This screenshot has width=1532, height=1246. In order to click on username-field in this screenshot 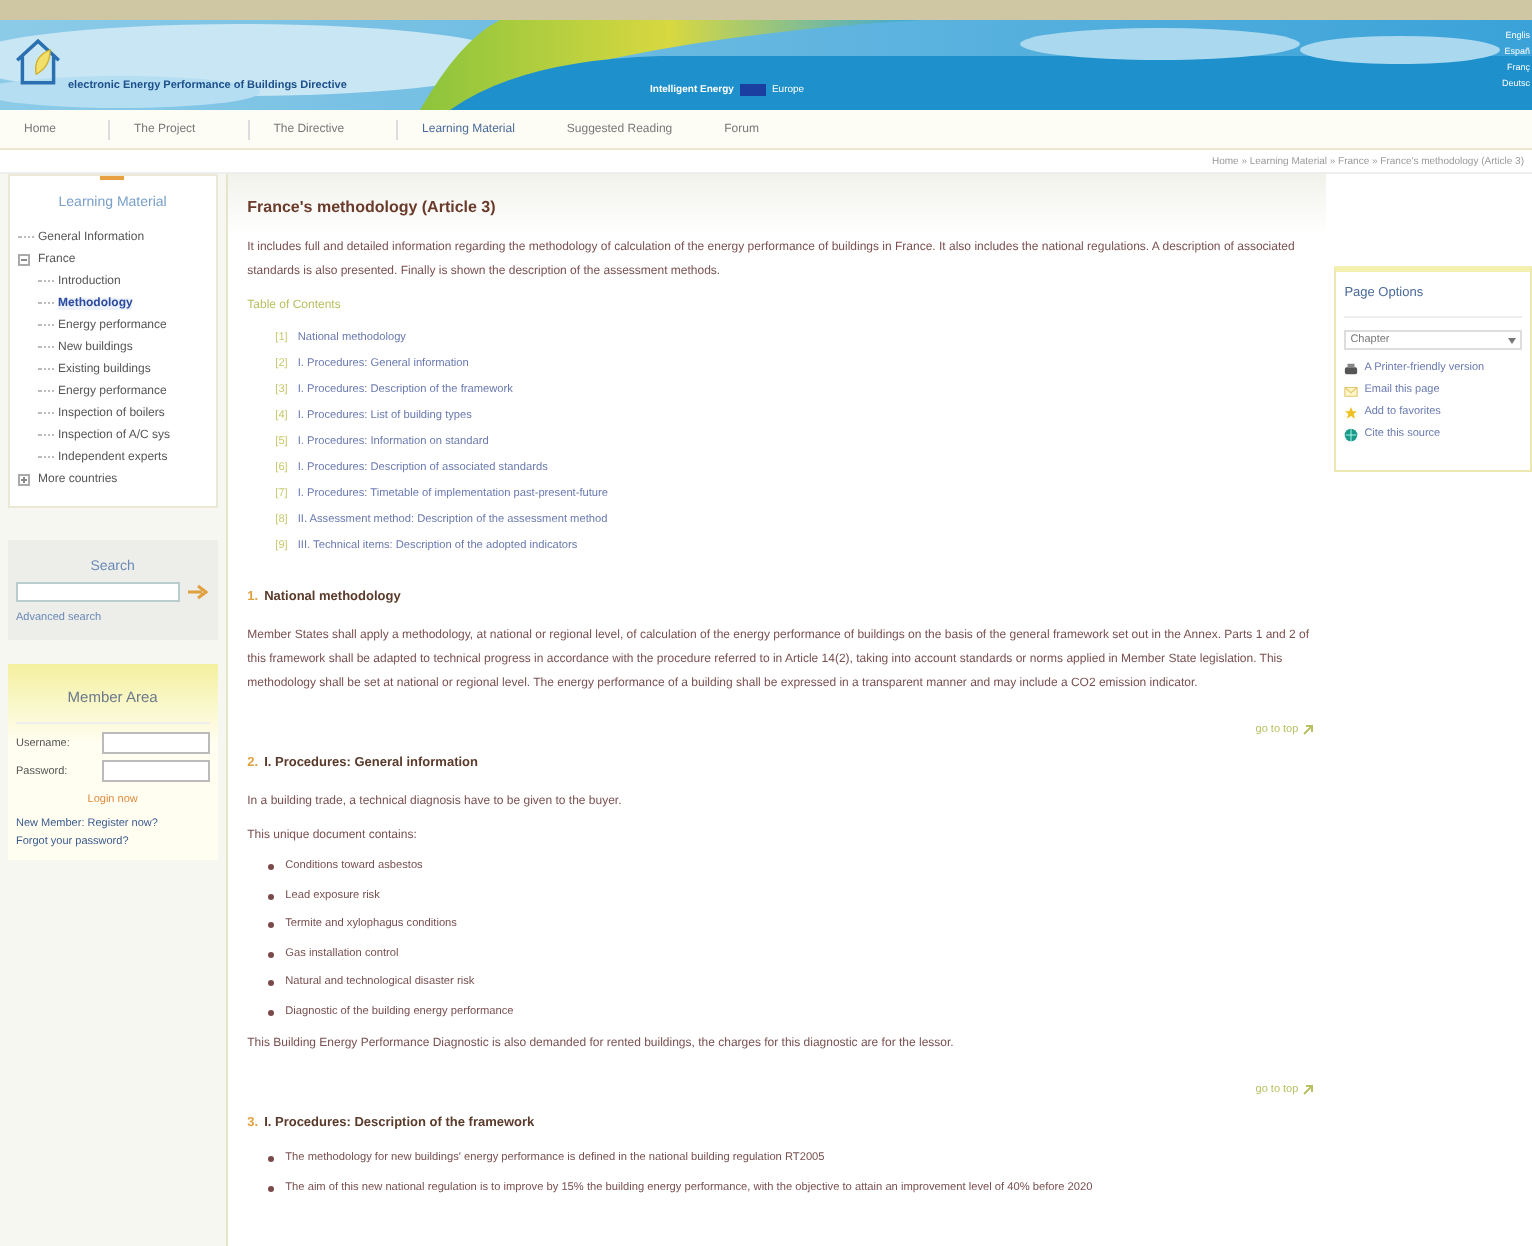, I will do `click(155, 743)`.